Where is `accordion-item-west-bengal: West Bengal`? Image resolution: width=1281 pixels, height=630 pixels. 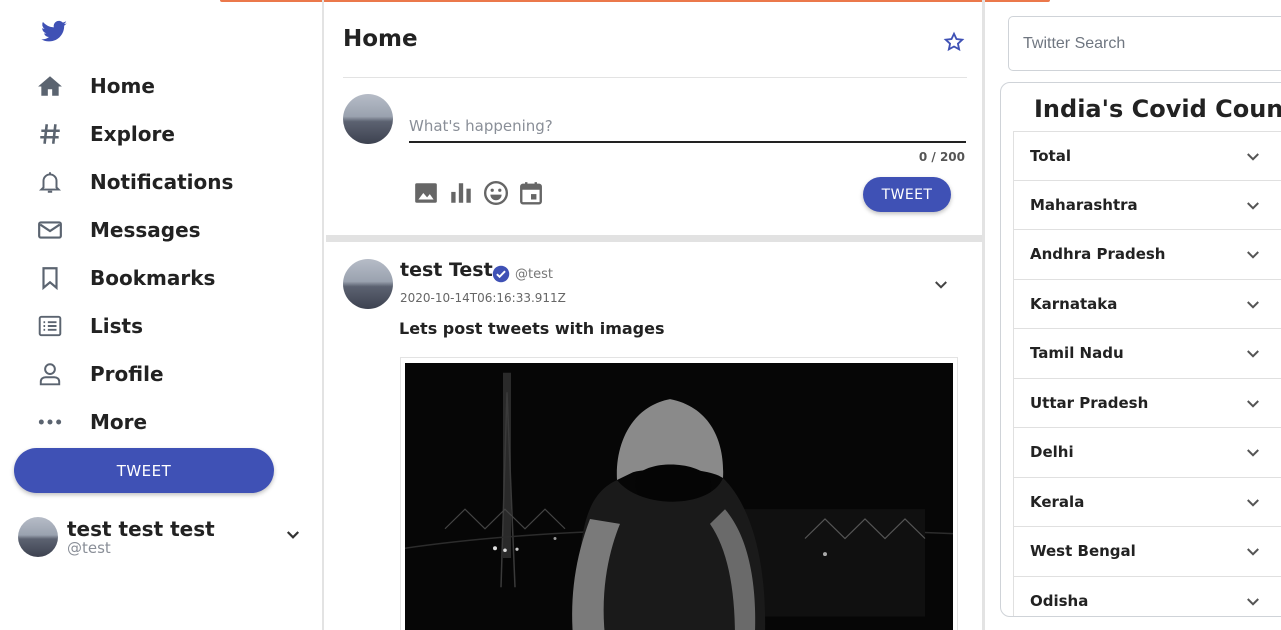 accordion-item-west-bengal: West Bengal is located at coordinates (1147, 552).